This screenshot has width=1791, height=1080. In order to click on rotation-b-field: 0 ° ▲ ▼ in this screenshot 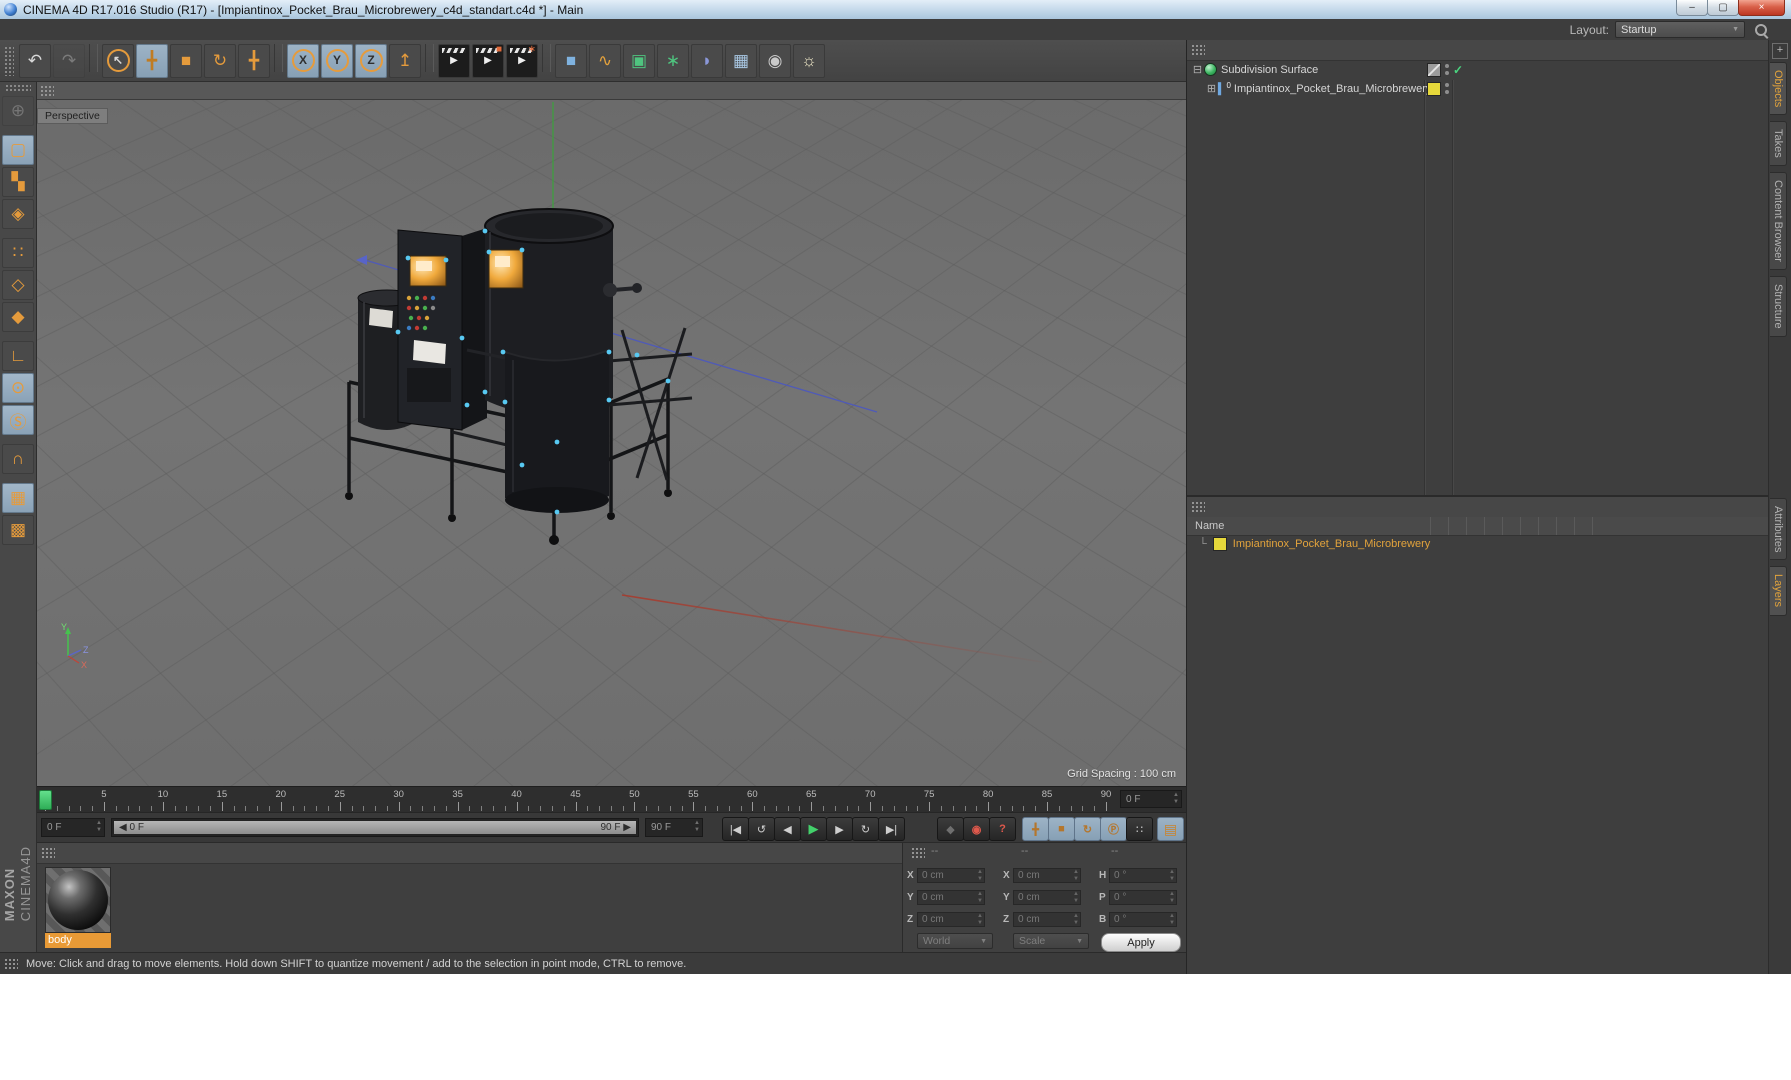, I will do `click(1143, 919)`.